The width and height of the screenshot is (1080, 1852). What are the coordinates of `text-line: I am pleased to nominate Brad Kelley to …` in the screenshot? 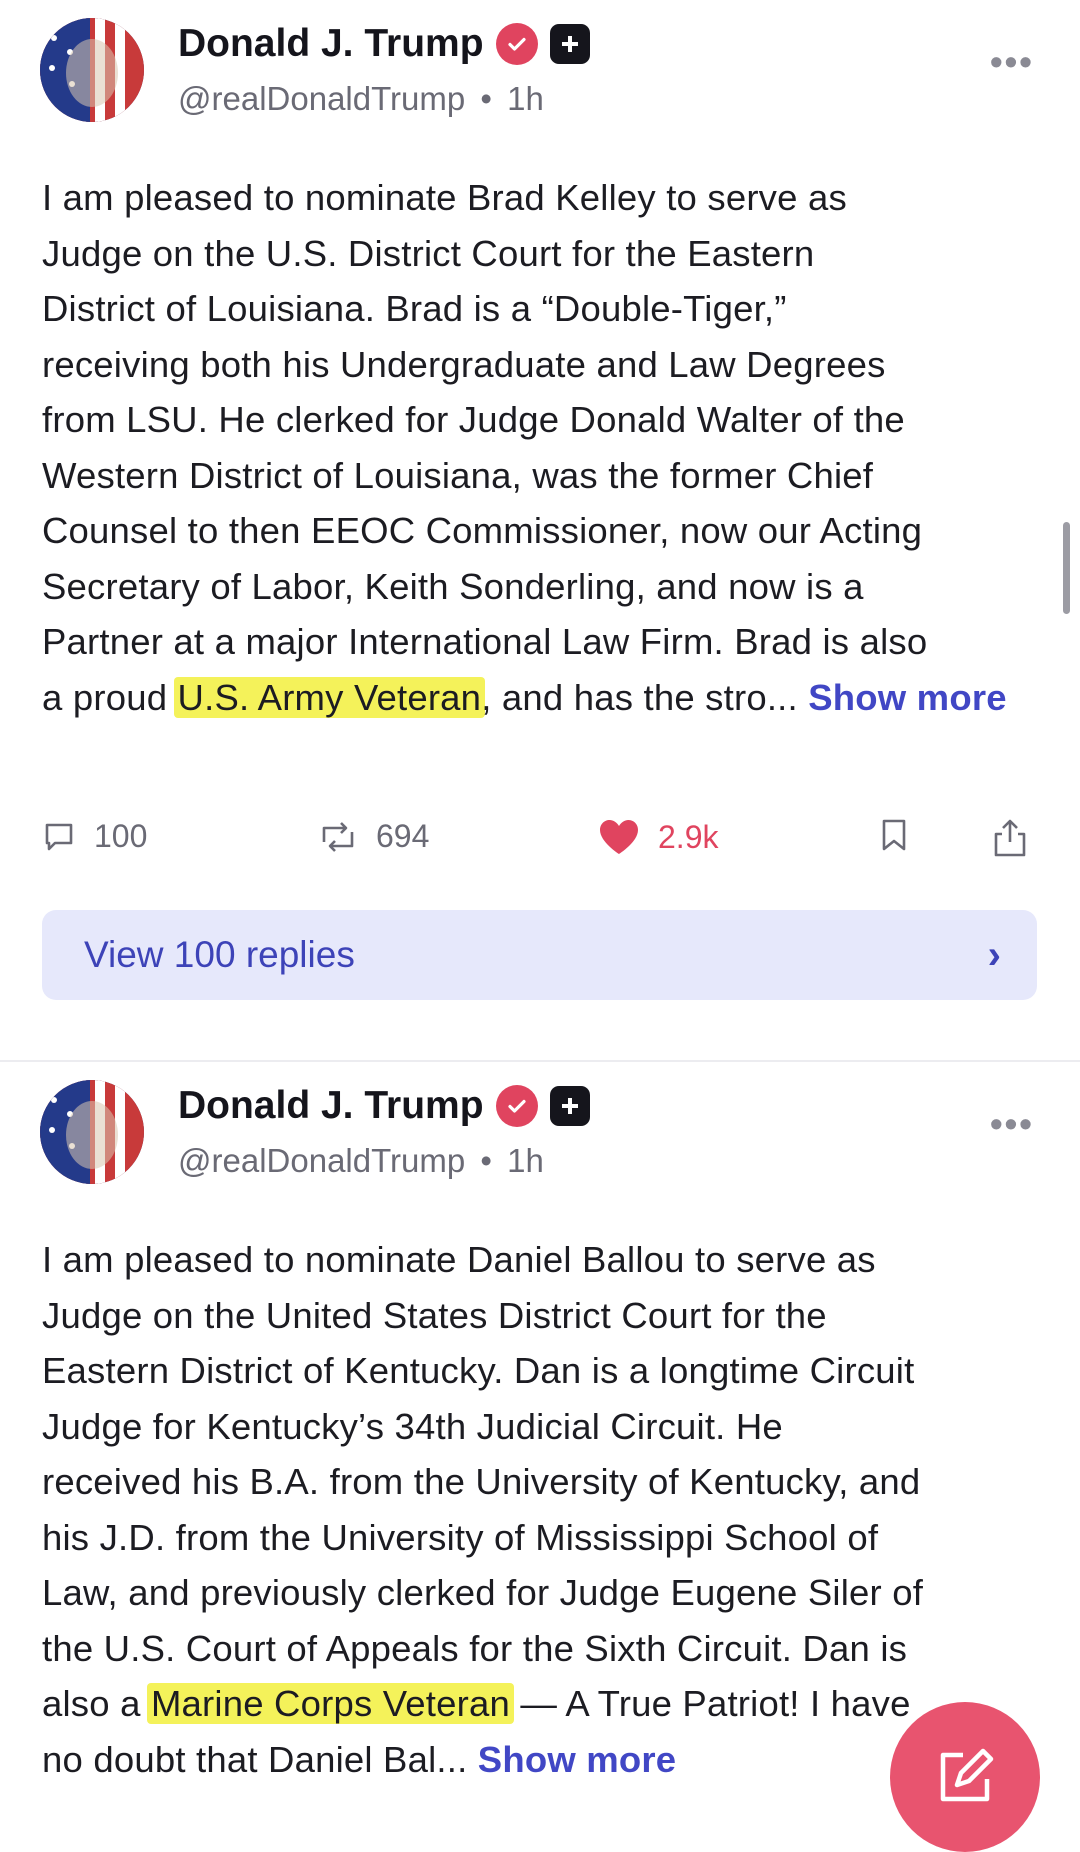 It's located at (444, 197).